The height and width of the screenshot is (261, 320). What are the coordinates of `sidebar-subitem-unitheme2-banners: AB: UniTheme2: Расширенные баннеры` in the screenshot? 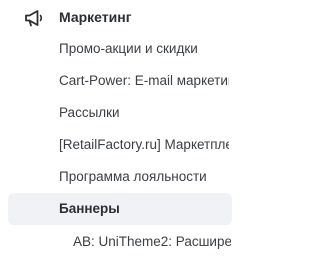 It's located at (120, 242).